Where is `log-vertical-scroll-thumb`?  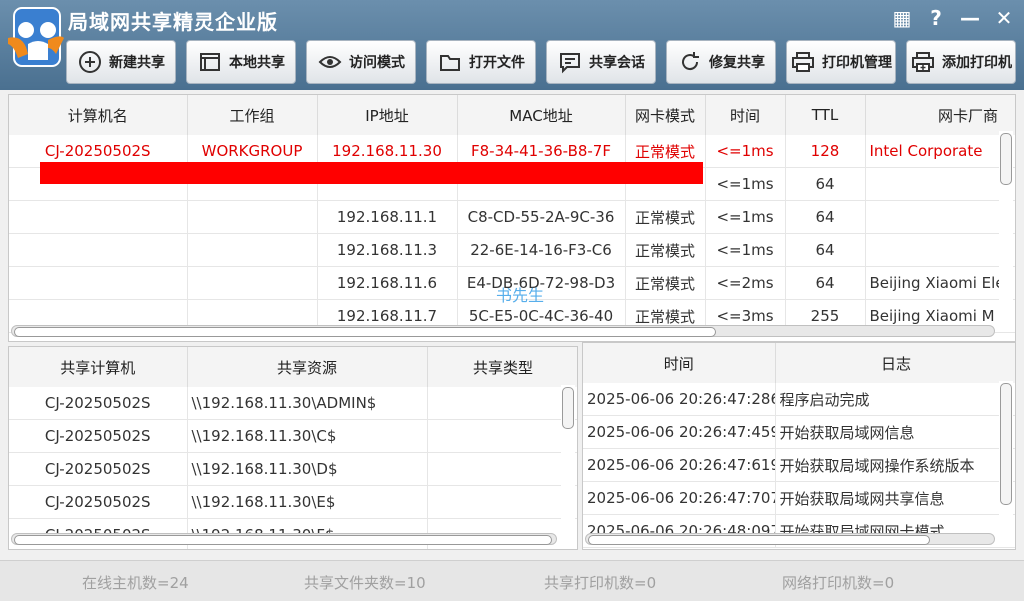 log-vertical-scroll-thumb is located at coordinates (1006, 444).